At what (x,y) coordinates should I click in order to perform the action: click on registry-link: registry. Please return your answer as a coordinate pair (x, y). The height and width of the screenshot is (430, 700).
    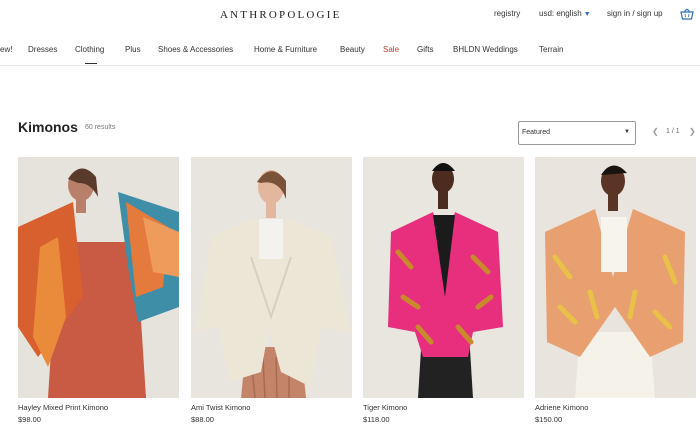
    Looking at the image, I should click on (507, 13).